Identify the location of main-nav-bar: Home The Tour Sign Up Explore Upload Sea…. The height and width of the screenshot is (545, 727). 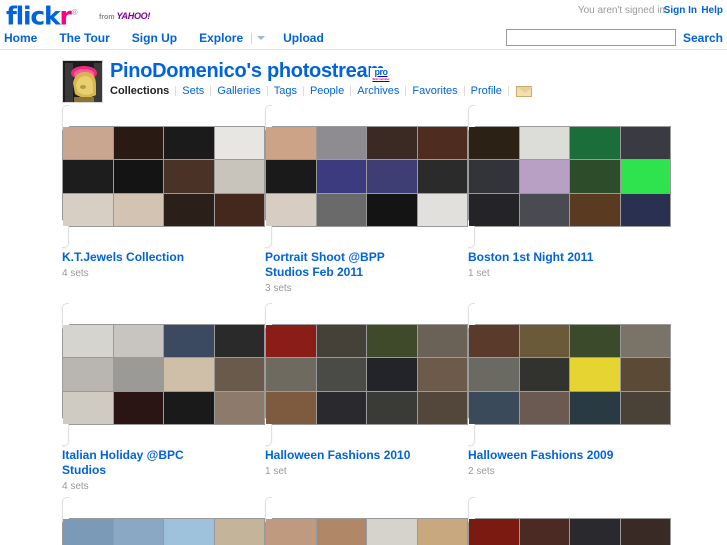
(363, 38).